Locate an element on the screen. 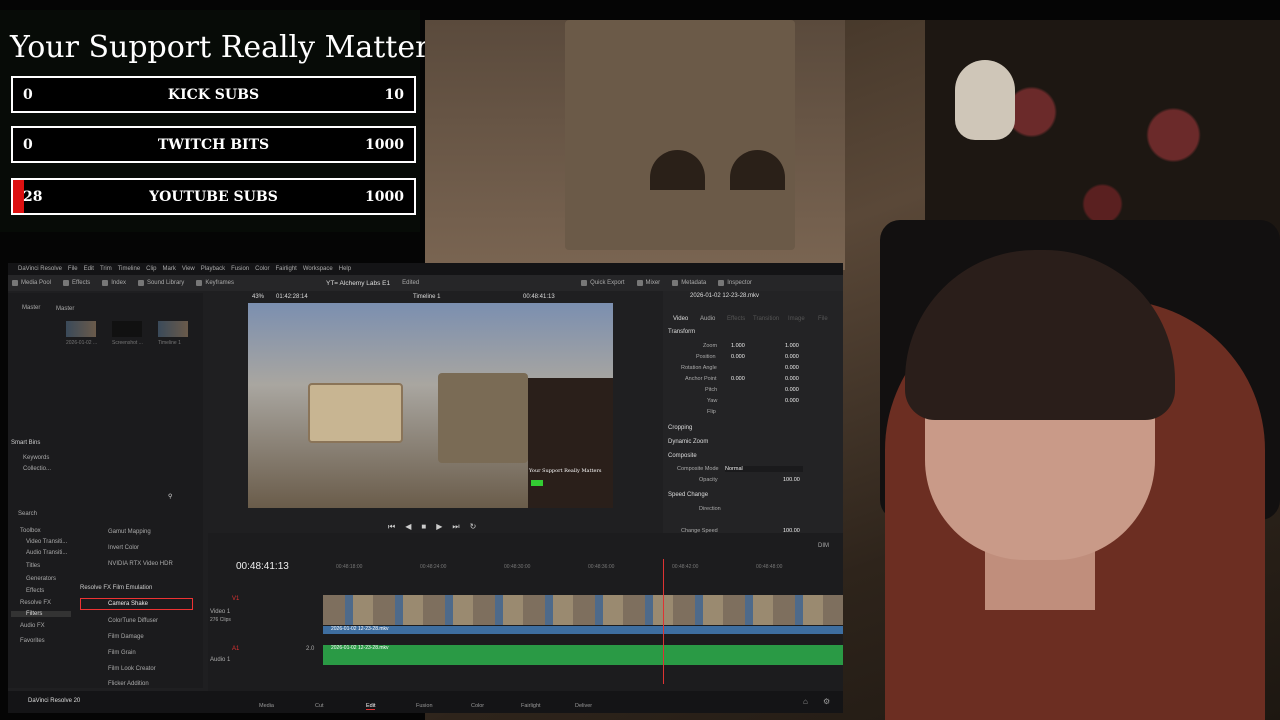 This screenshot has width=1280, height=720. video-clip-label: 2026-01-02 12-23-28.mkv is located at coordinates (583, 630).